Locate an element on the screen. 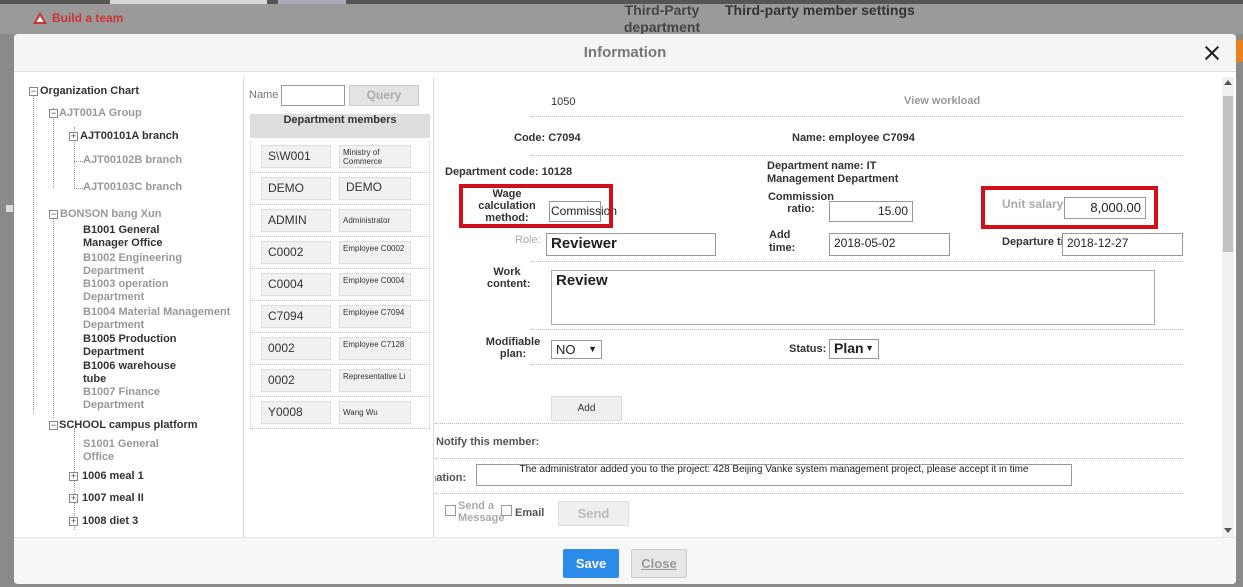 This screenshot has height=587, width=1243. tree-node: S1001 General Office is located at coordinates (128, 451).